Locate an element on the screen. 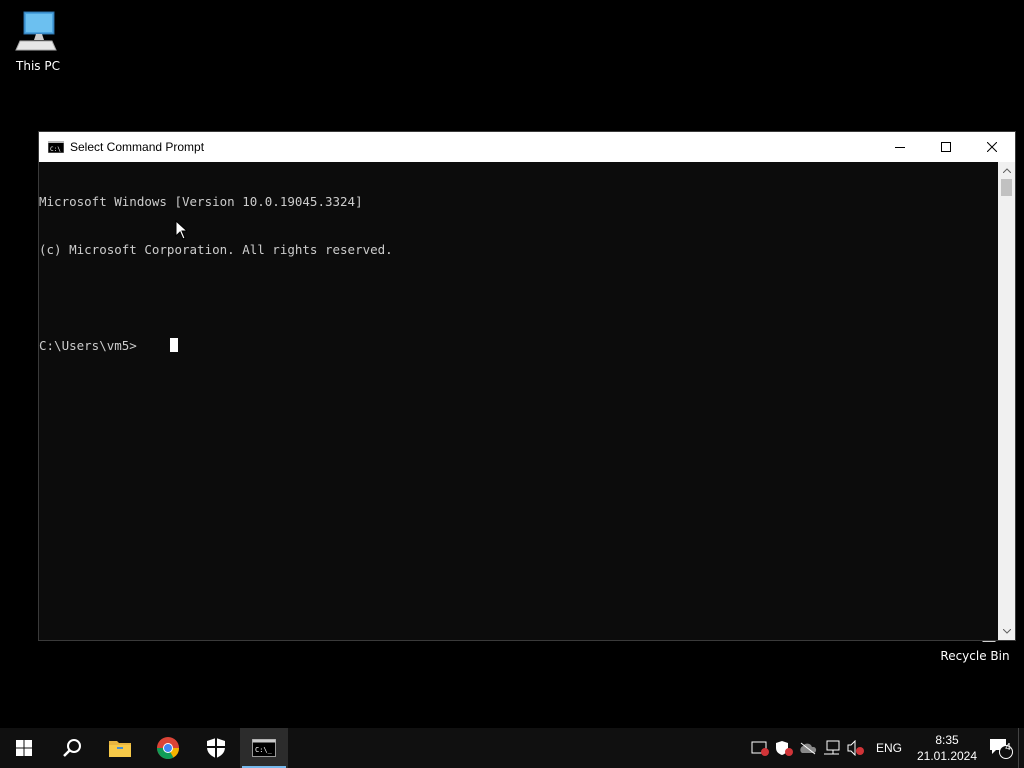 The image size is (1024, 768). onedrive-tray is located at coordinates (808, 748).